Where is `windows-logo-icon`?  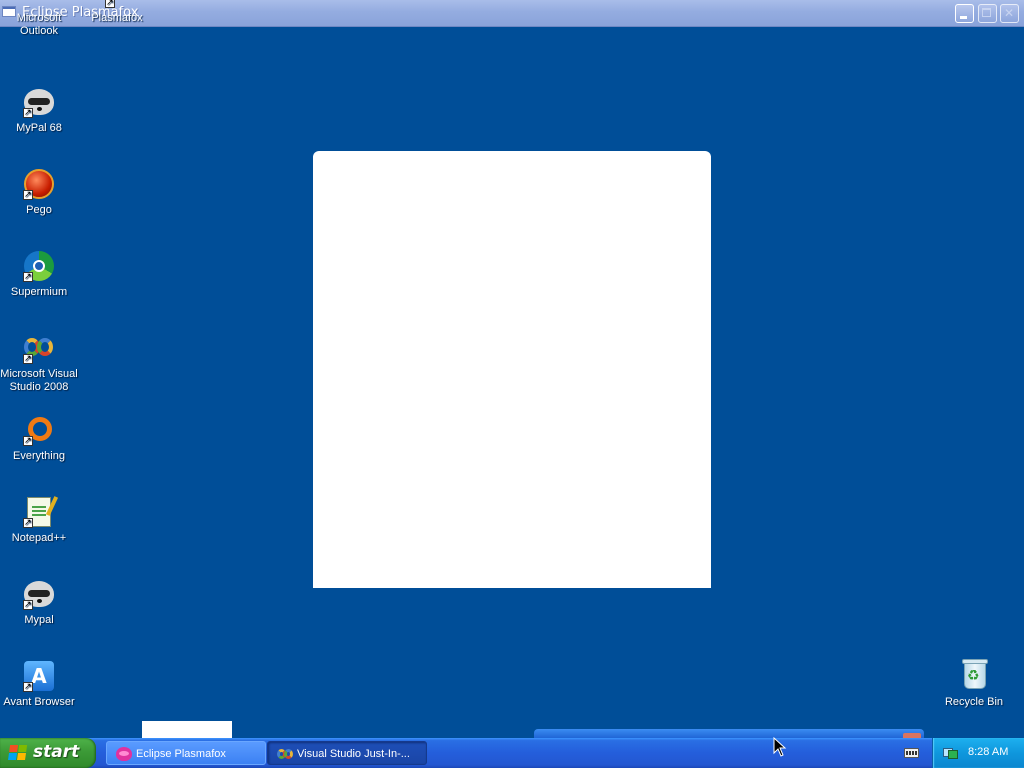 windows-logo-icon is located at coordinates (18, 753).